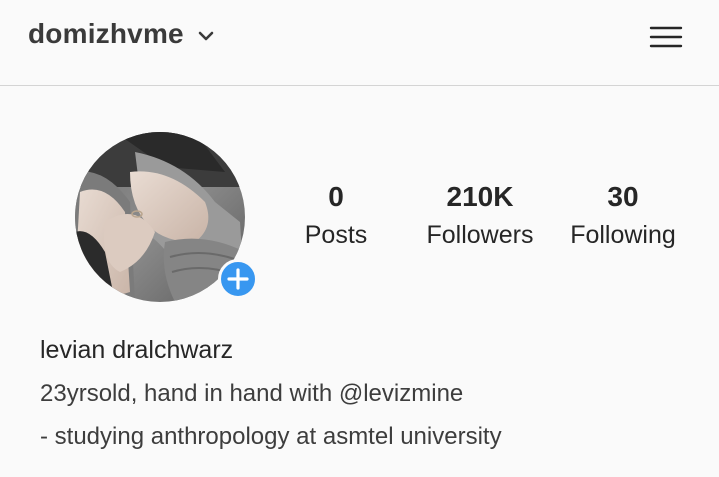  Describe the element at coordinates (166, 217) in the screenshot. I see `profile-avatar-area` at that location.